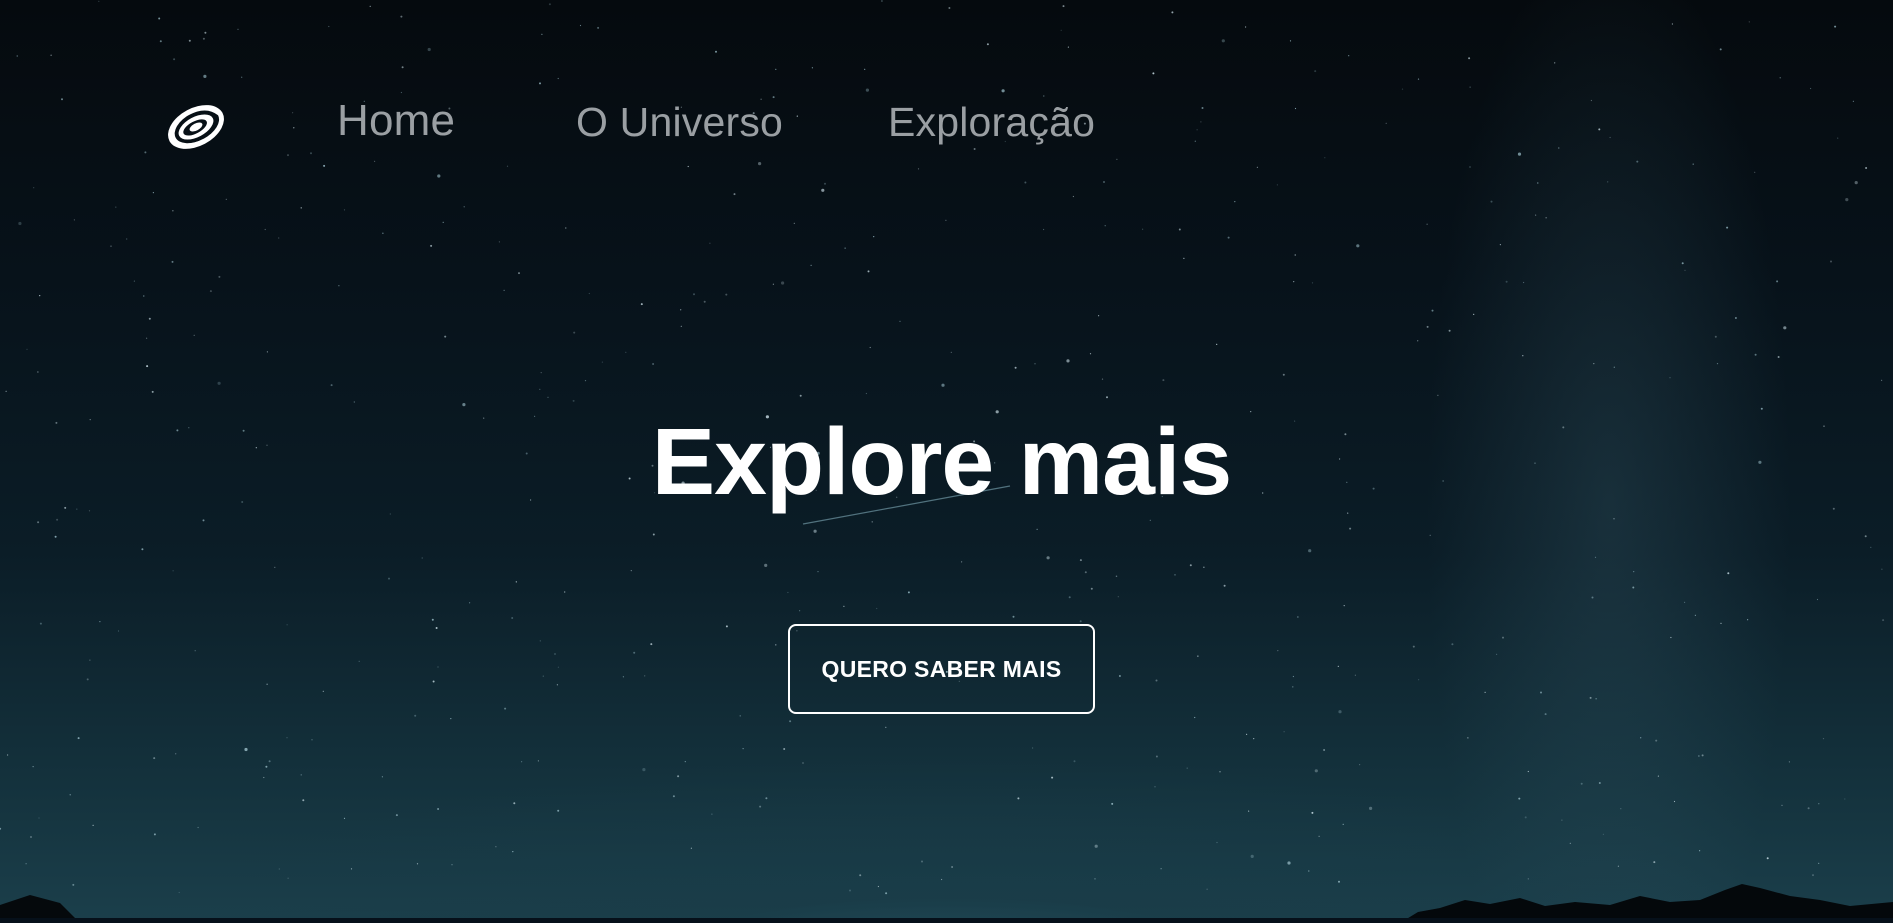 The height and width of the screenshot is (923, 1893). Describe the element at coordinates (196, 127) in the screenshot. I see `spiral-galaxy-icon` at that location.